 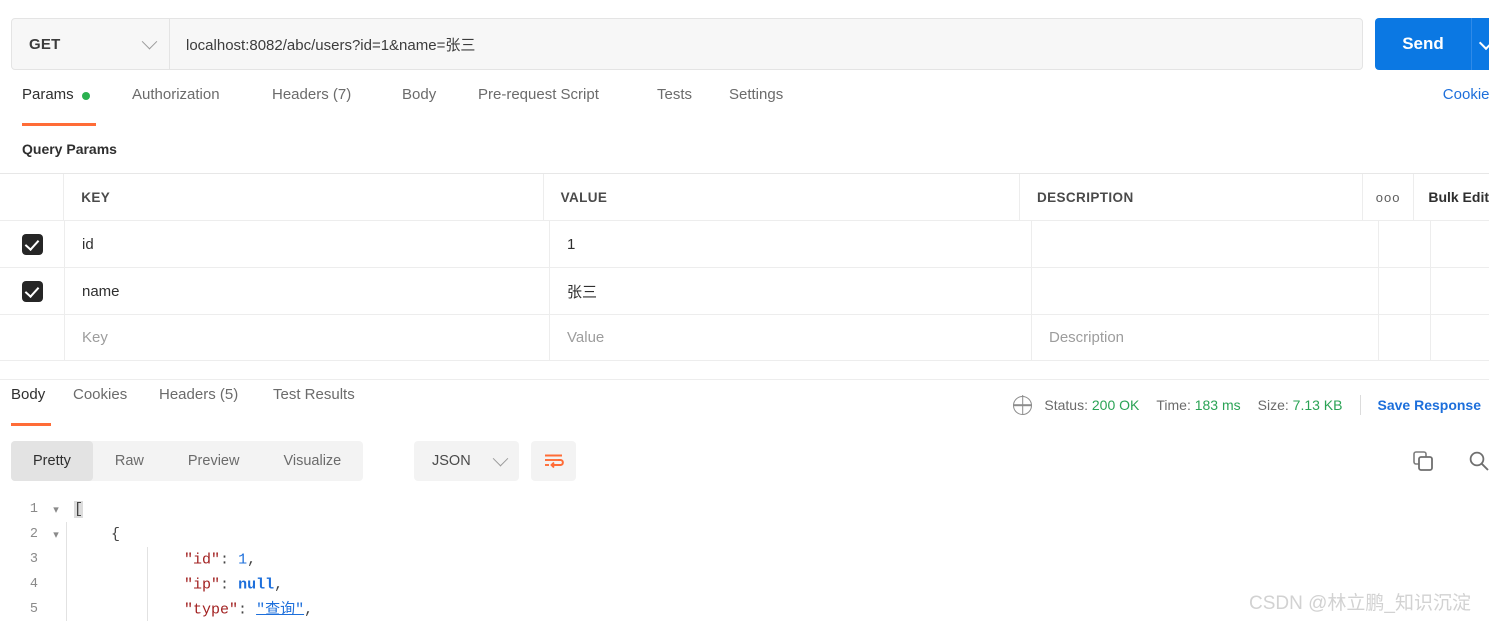 I want to click on more-options-icon: ooo, so click(x=1388, y=197).